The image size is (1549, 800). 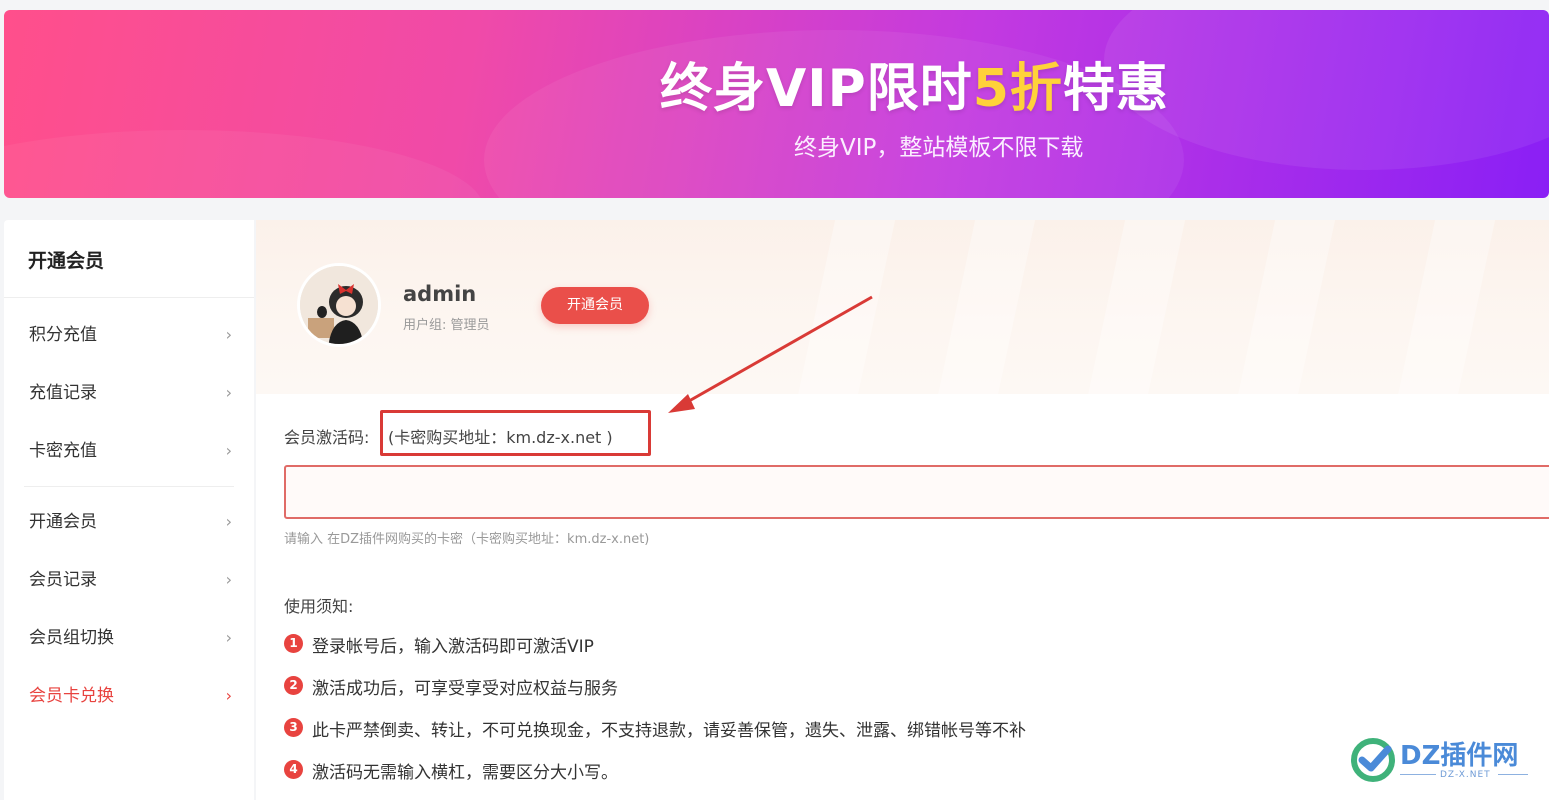 I want to click on banner-title-post: 特惠, so click(x=1115, y=89).